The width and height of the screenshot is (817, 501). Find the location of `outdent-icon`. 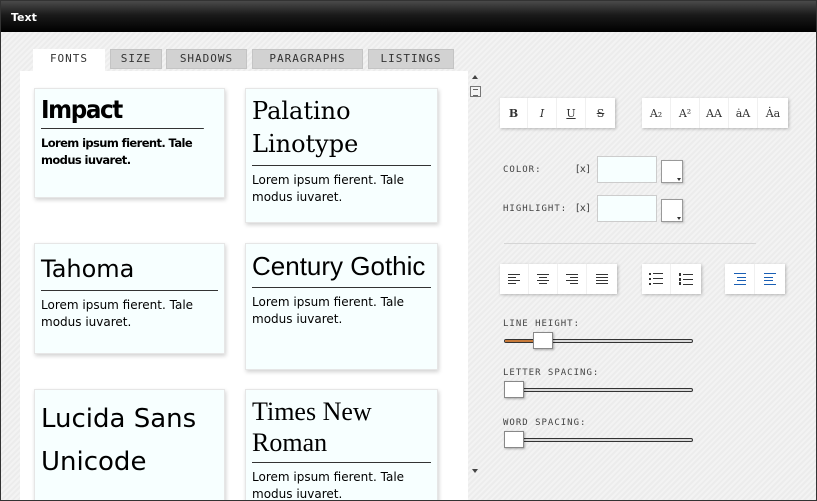

outdent-icon is located at coordinates (770, 279).